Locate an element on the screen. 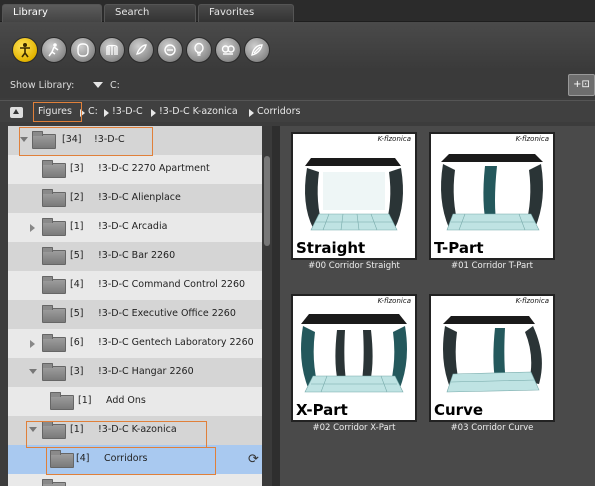  tree-highlight-root is located at coordinates (86, 141).